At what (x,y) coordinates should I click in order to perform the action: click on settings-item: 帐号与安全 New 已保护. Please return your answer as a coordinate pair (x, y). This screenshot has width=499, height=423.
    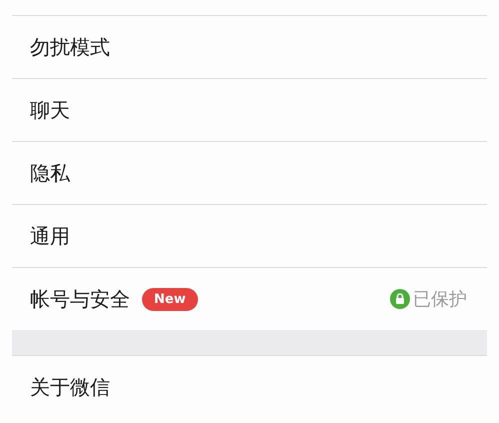
    Looking at the image, I should click on (249, 299).